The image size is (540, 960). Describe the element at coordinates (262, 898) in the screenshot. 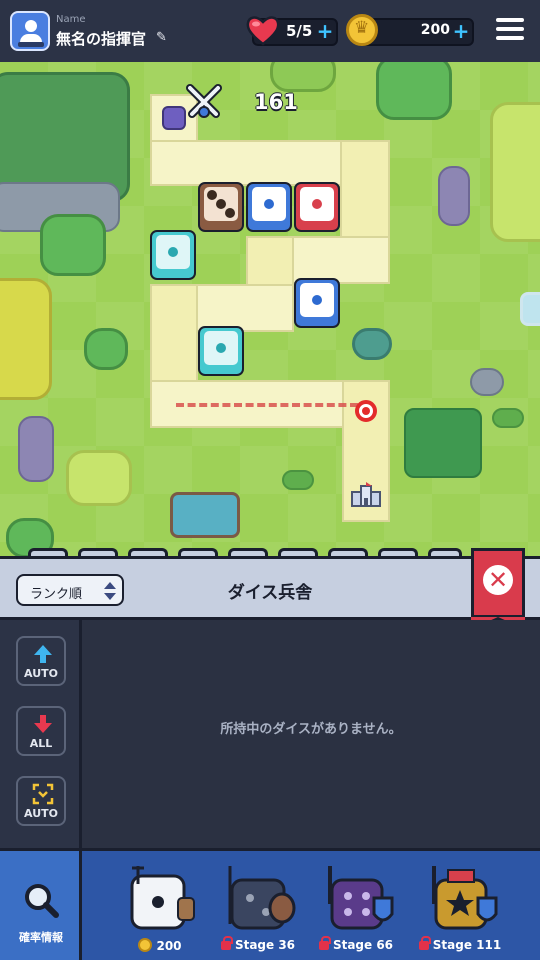

I see `spear-unit-portrait` at that location.